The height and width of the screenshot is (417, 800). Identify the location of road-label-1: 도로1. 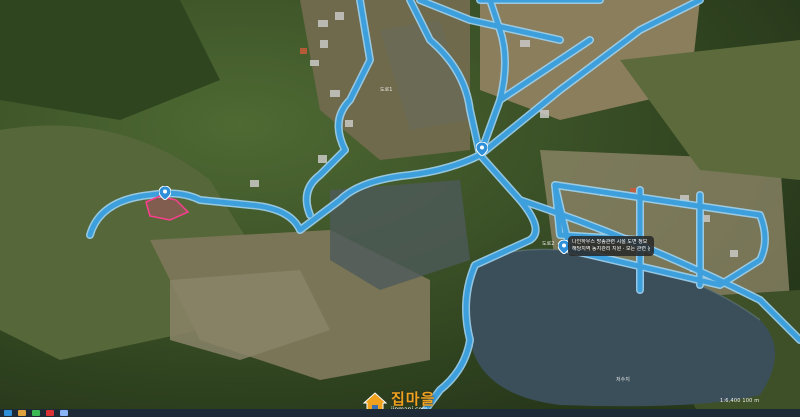
(386, 90).